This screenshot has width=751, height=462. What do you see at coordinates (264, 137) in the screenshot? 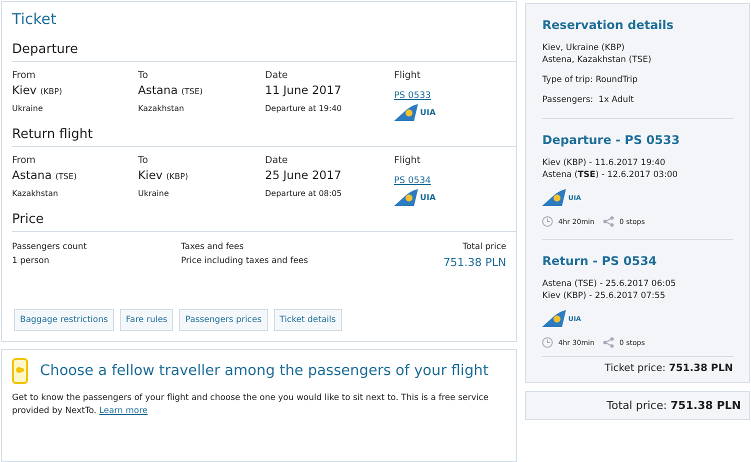
I see `section-heading: Return flight` at bounding box center [264, 137].